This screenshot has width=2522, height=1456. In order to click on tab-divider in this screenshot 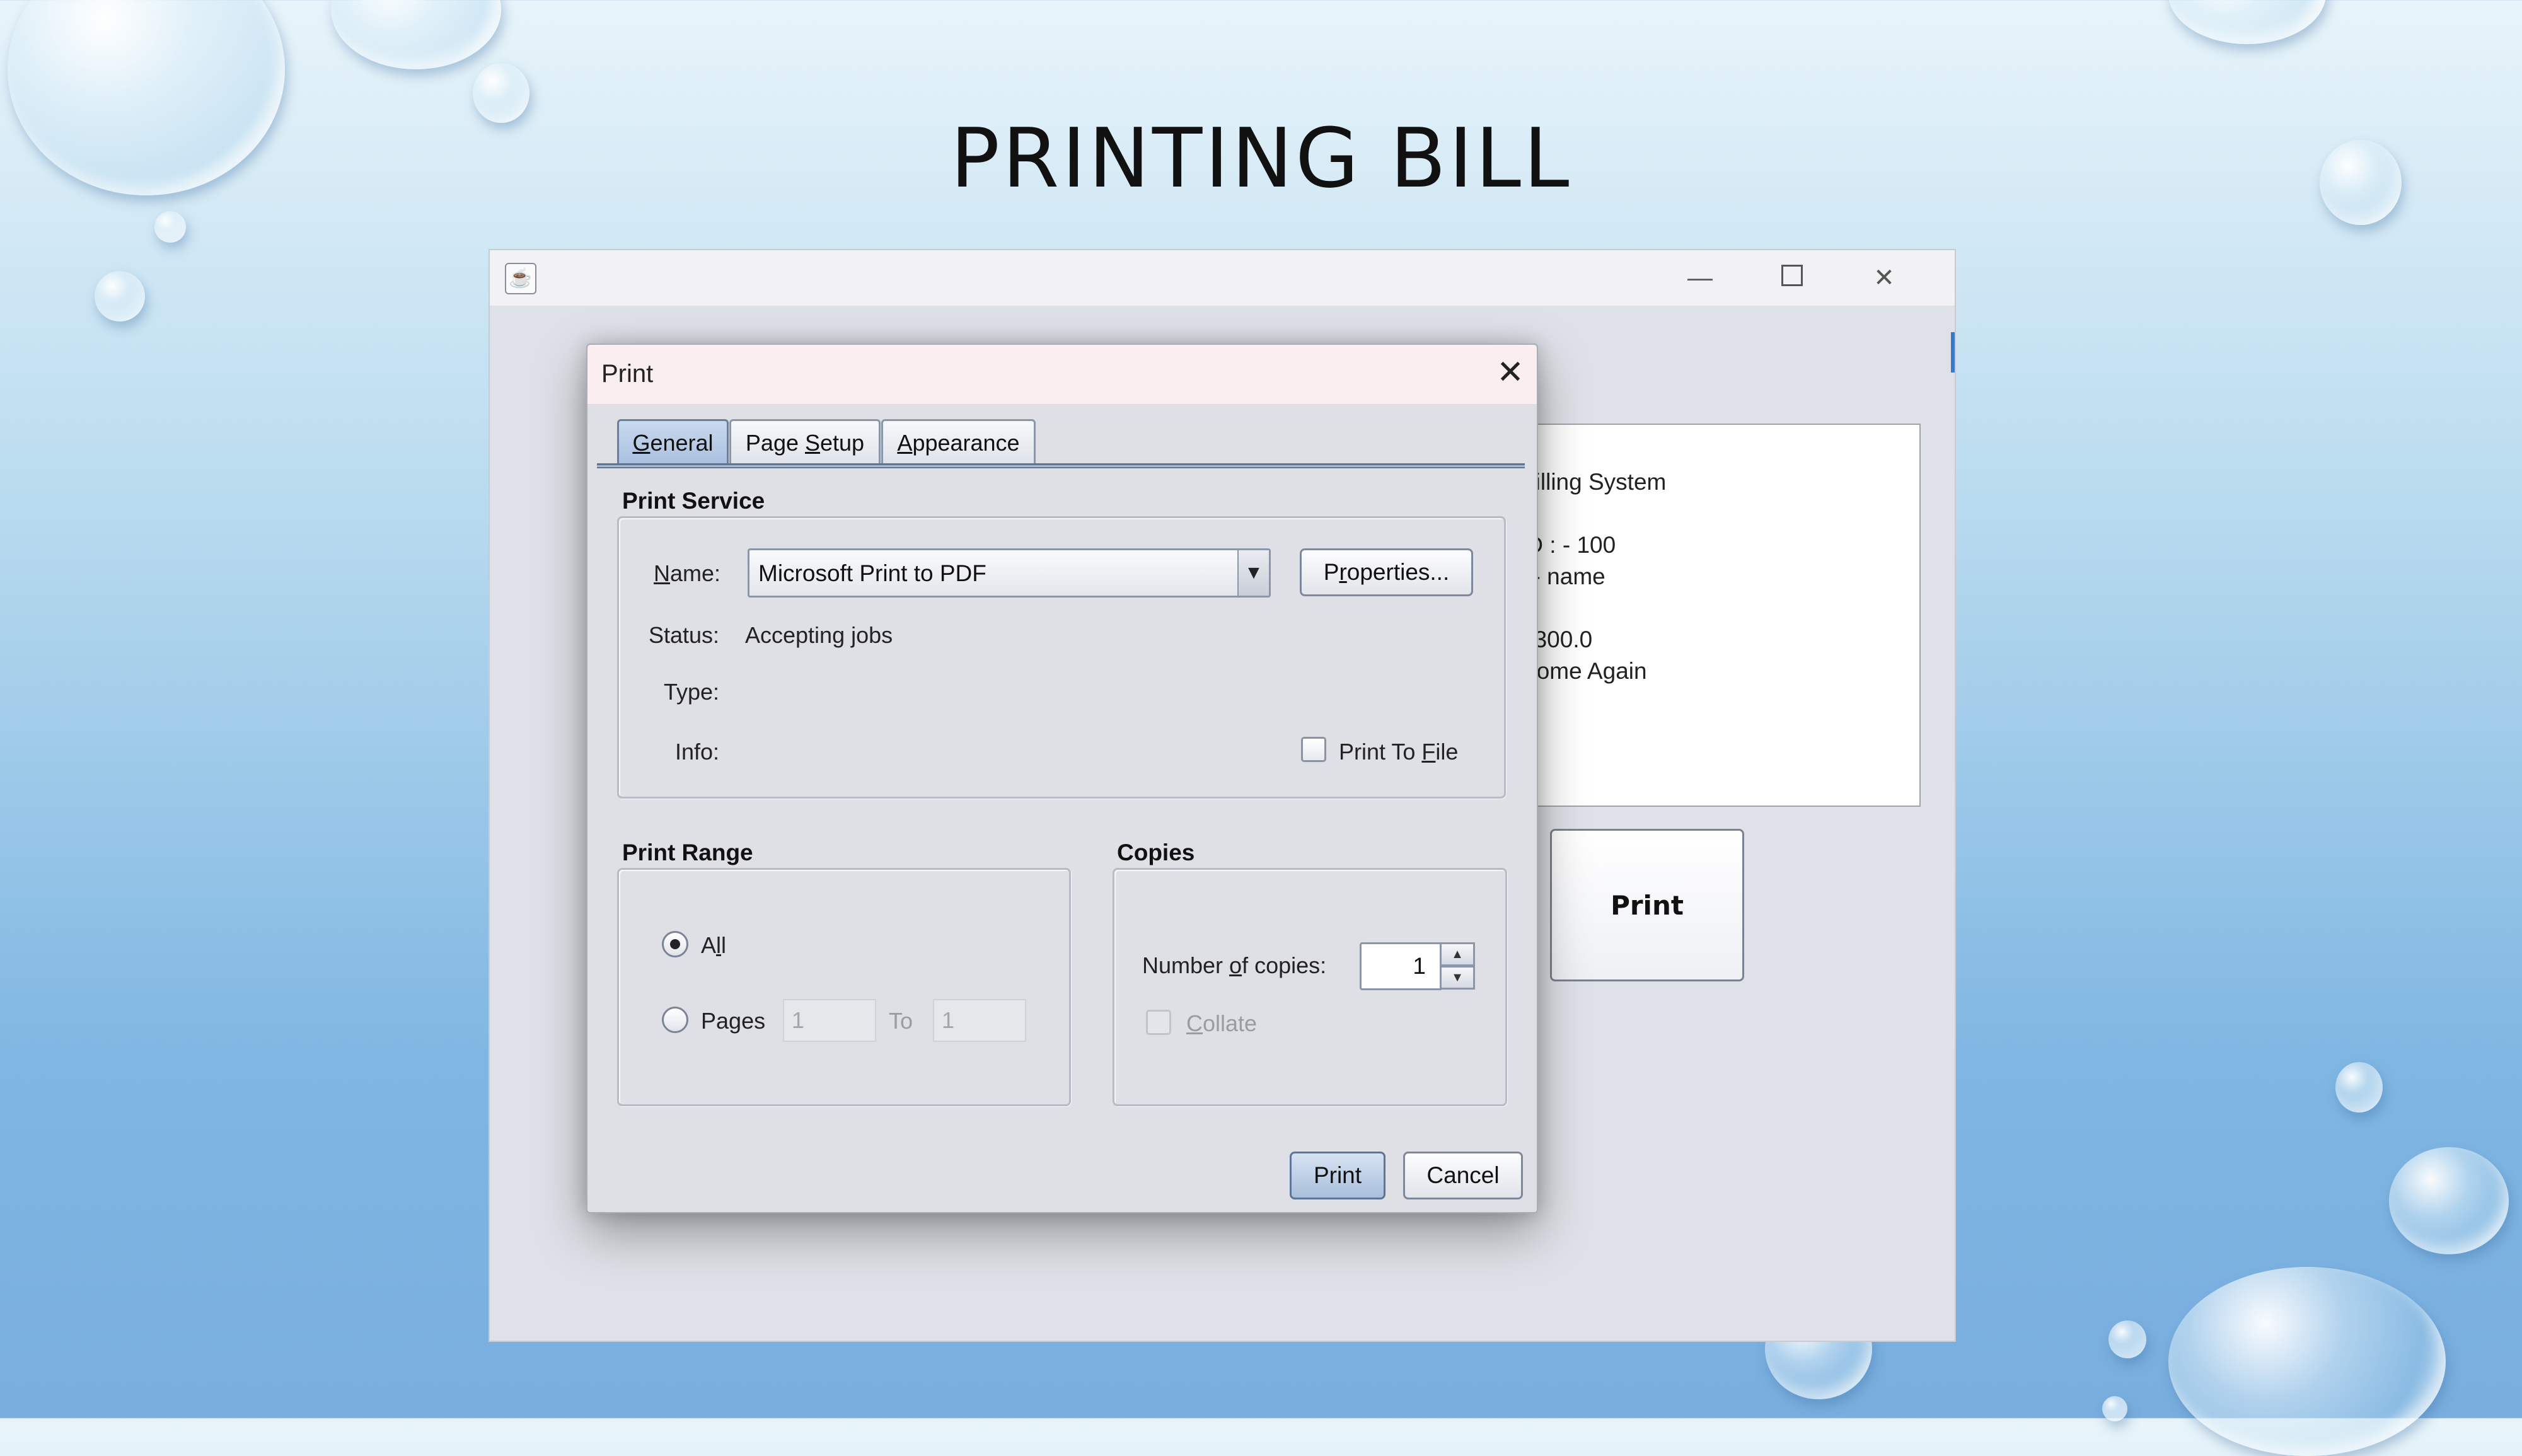, I will do `click(1061, 465)`.